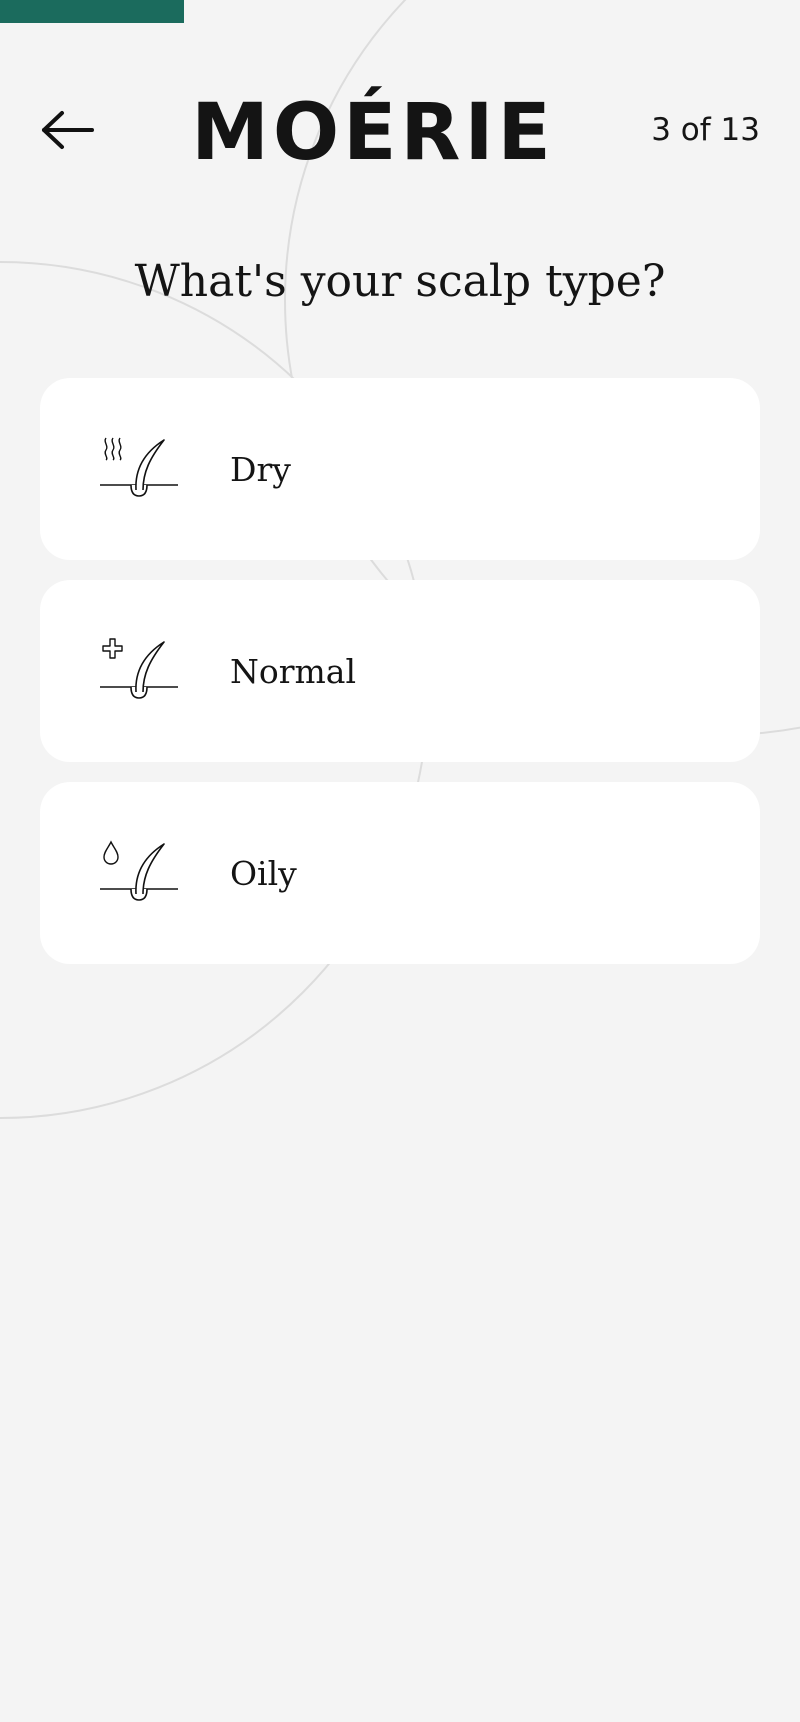 Image resolution: width=800 pixels, height=1722 pixels. Describe the element at coordinates (92, 11) in the screenshot. I see `progress-bar-fill` at that location.